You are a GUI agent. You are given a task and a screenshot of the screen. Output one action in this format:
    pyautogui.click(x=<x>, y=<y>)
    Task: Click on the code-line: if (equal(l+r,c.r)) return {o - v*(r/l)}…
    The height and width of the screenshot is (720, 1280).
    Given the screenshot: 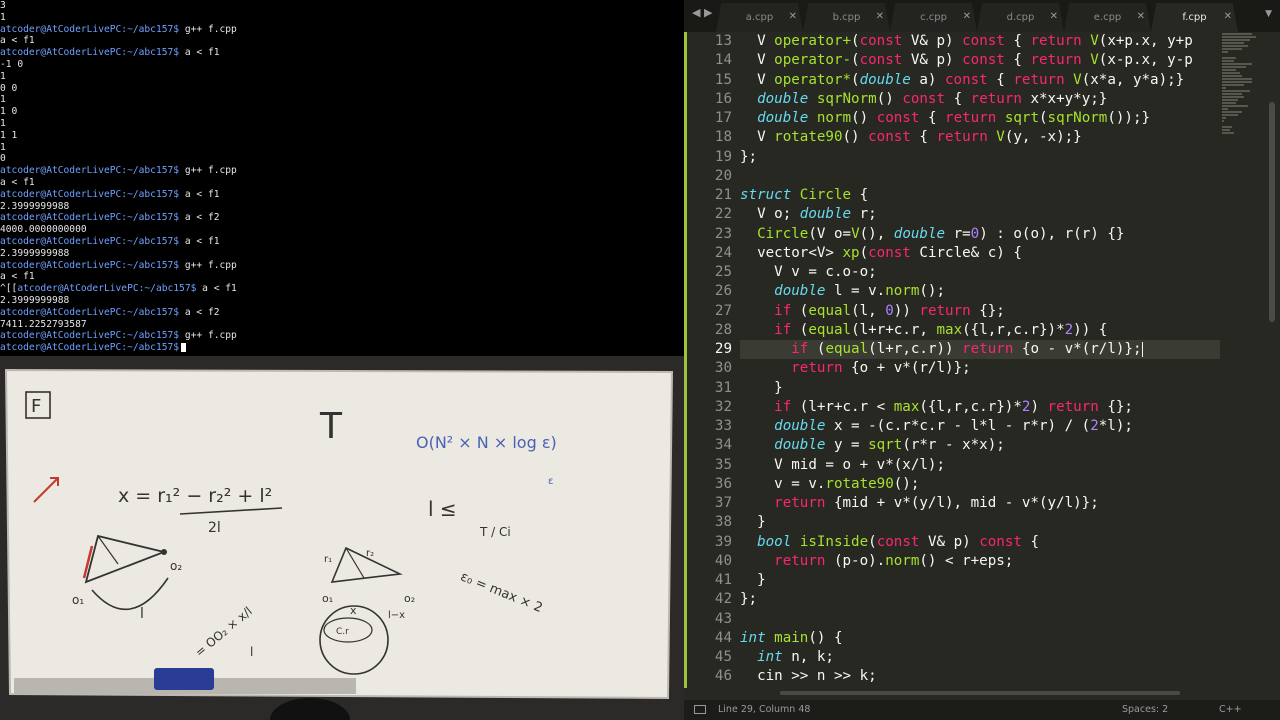 What is the action you would take?
    pyautogui.click(x=980, y=350)
    